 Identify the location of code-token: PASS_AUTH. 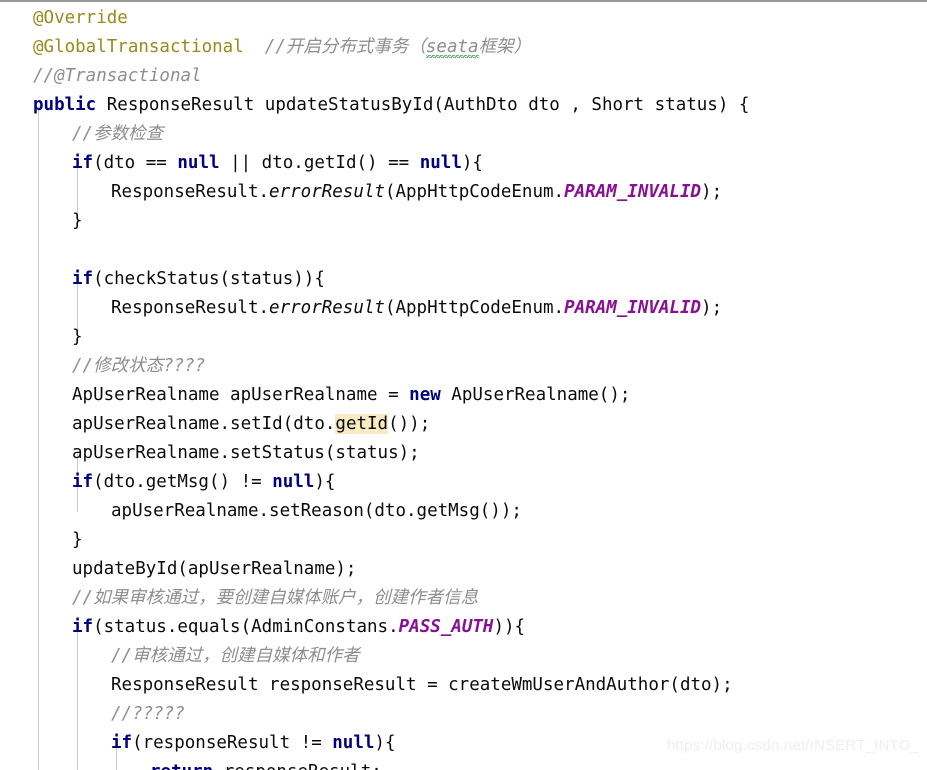
(446, 627).